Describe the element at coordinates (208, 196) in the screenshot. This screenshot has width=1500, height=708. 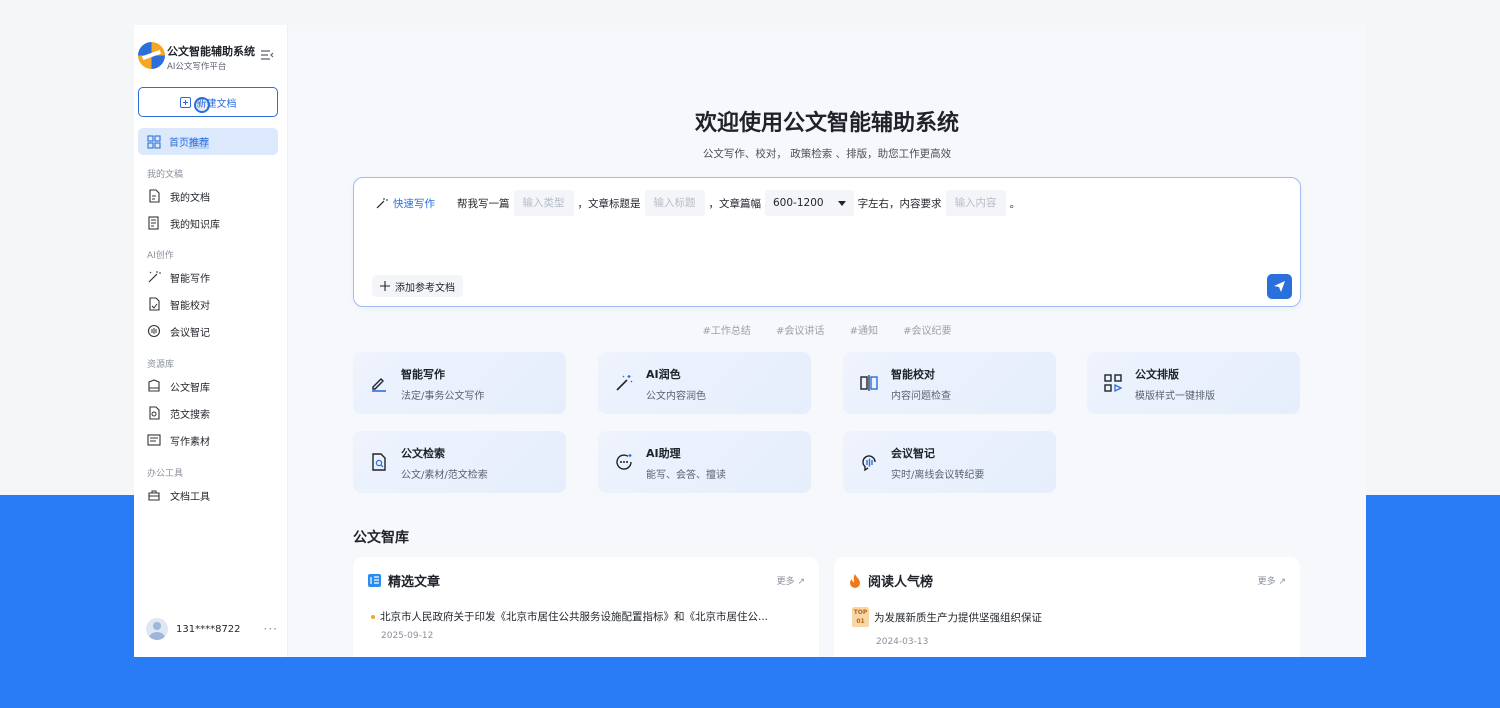
I see `sidebar-item-my-documents: 我的文档` at that location.